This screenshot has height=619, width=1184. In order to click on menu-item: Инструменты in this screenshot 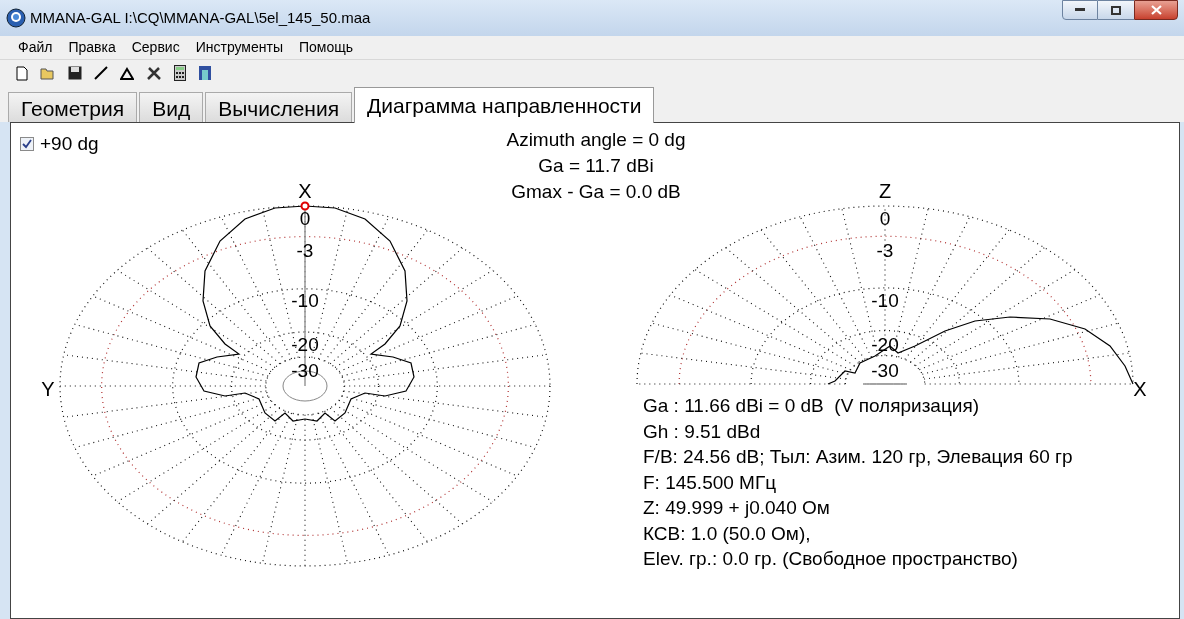, I will do `click(239, 47)`.